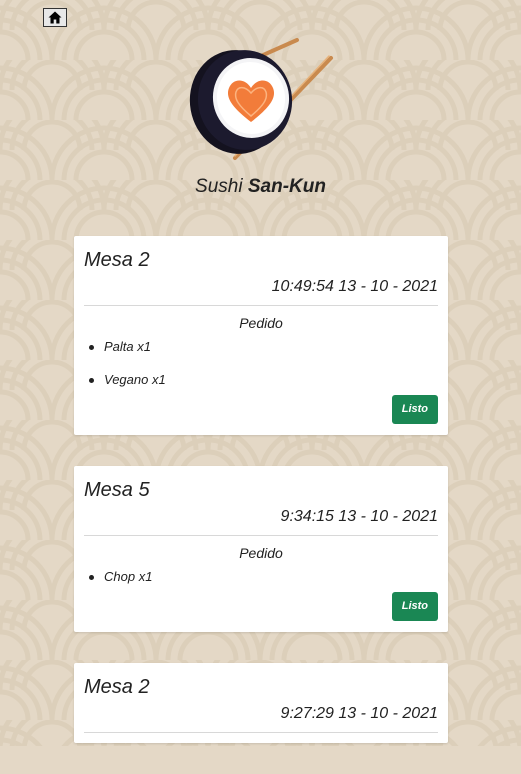  What do you see at coordinates (261, 347) in the screenshot?
I see `order-item: Palta x1` at bounding box center [261, 347].